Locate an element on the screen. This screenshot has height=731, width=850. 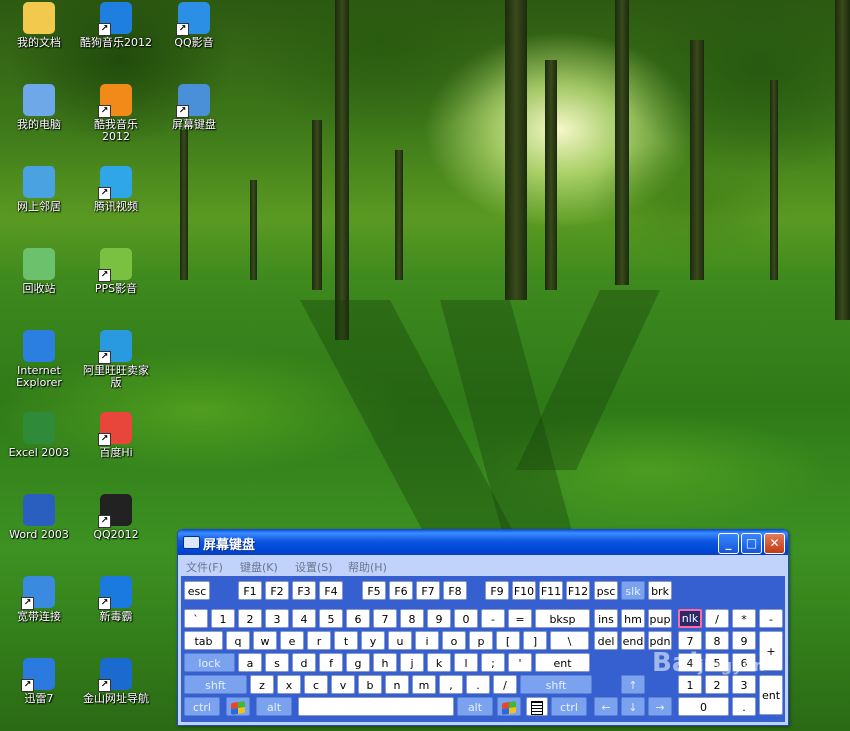
key-j: j is located at coordinates (412, 662).